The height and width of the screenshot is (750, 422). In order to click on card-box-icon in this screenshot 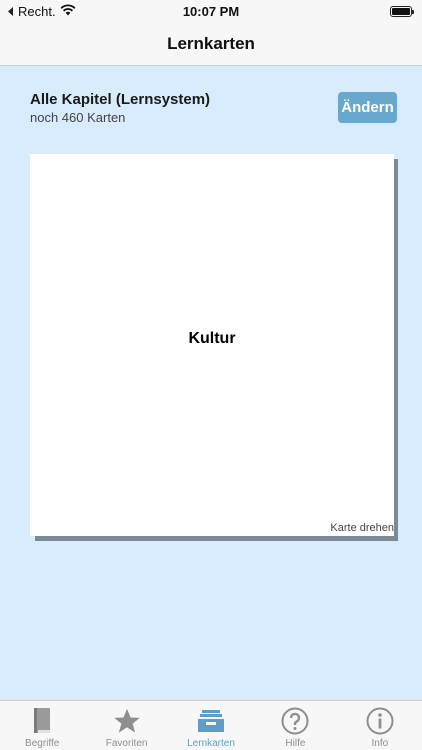, I will do `click(211, 721)`.